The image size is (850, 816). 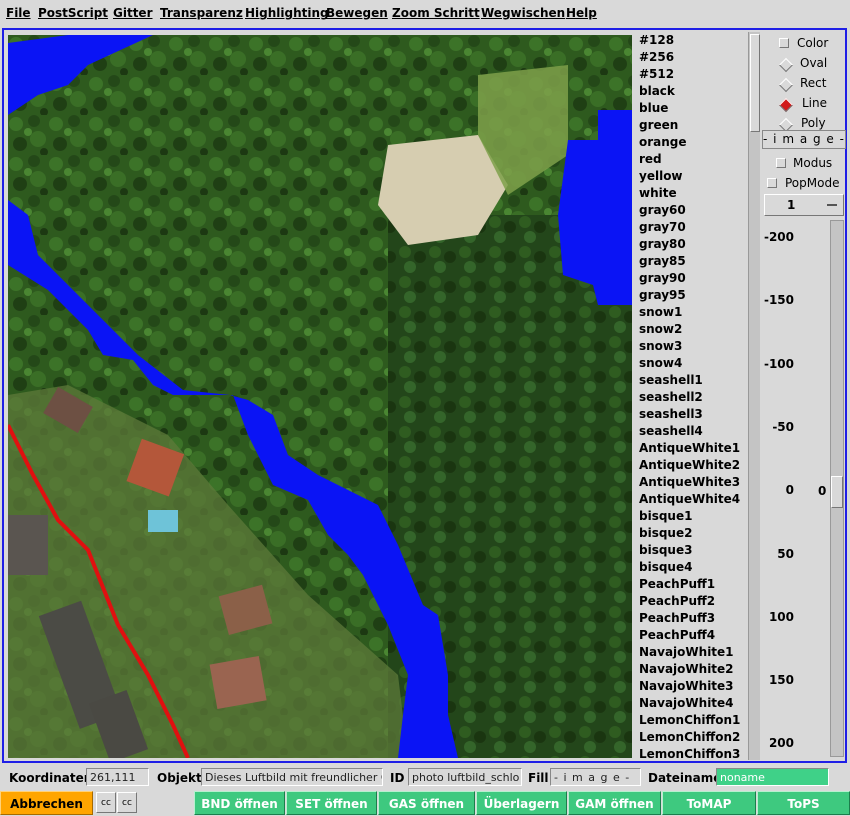 I want to click on id-label: ID, so click(x=397, y=778).